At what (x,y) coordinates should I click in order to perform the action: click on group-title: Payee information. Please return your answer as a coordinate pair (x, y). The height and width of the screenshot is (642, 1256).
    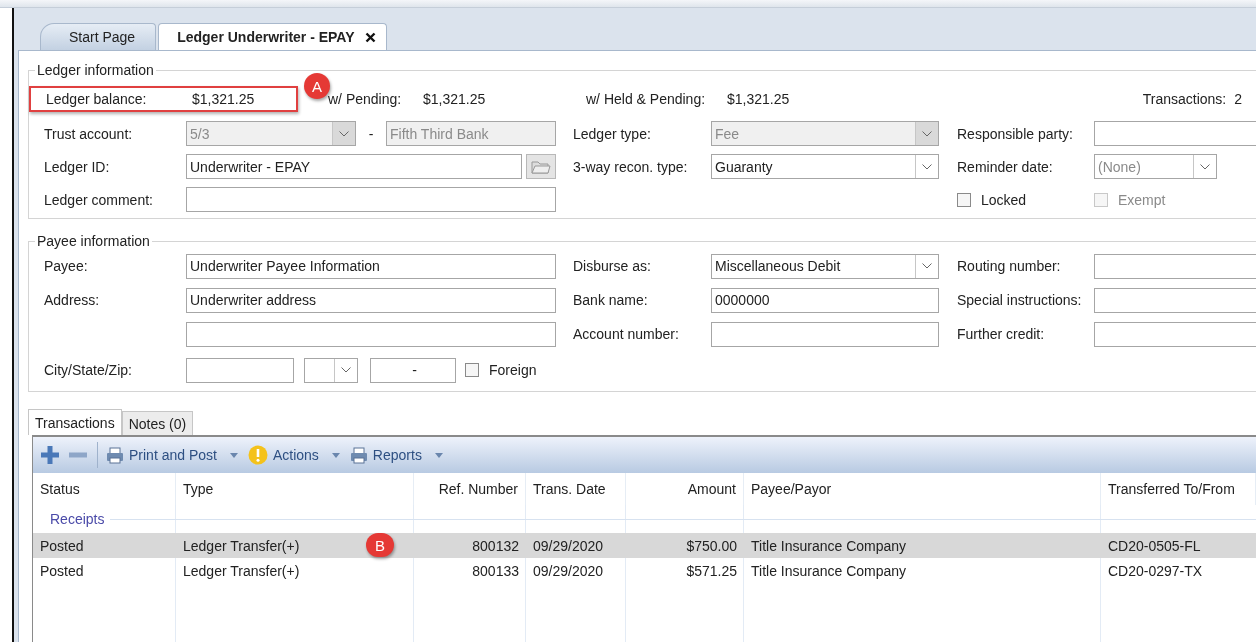
    Looking at the image, I should click on (93, 241).